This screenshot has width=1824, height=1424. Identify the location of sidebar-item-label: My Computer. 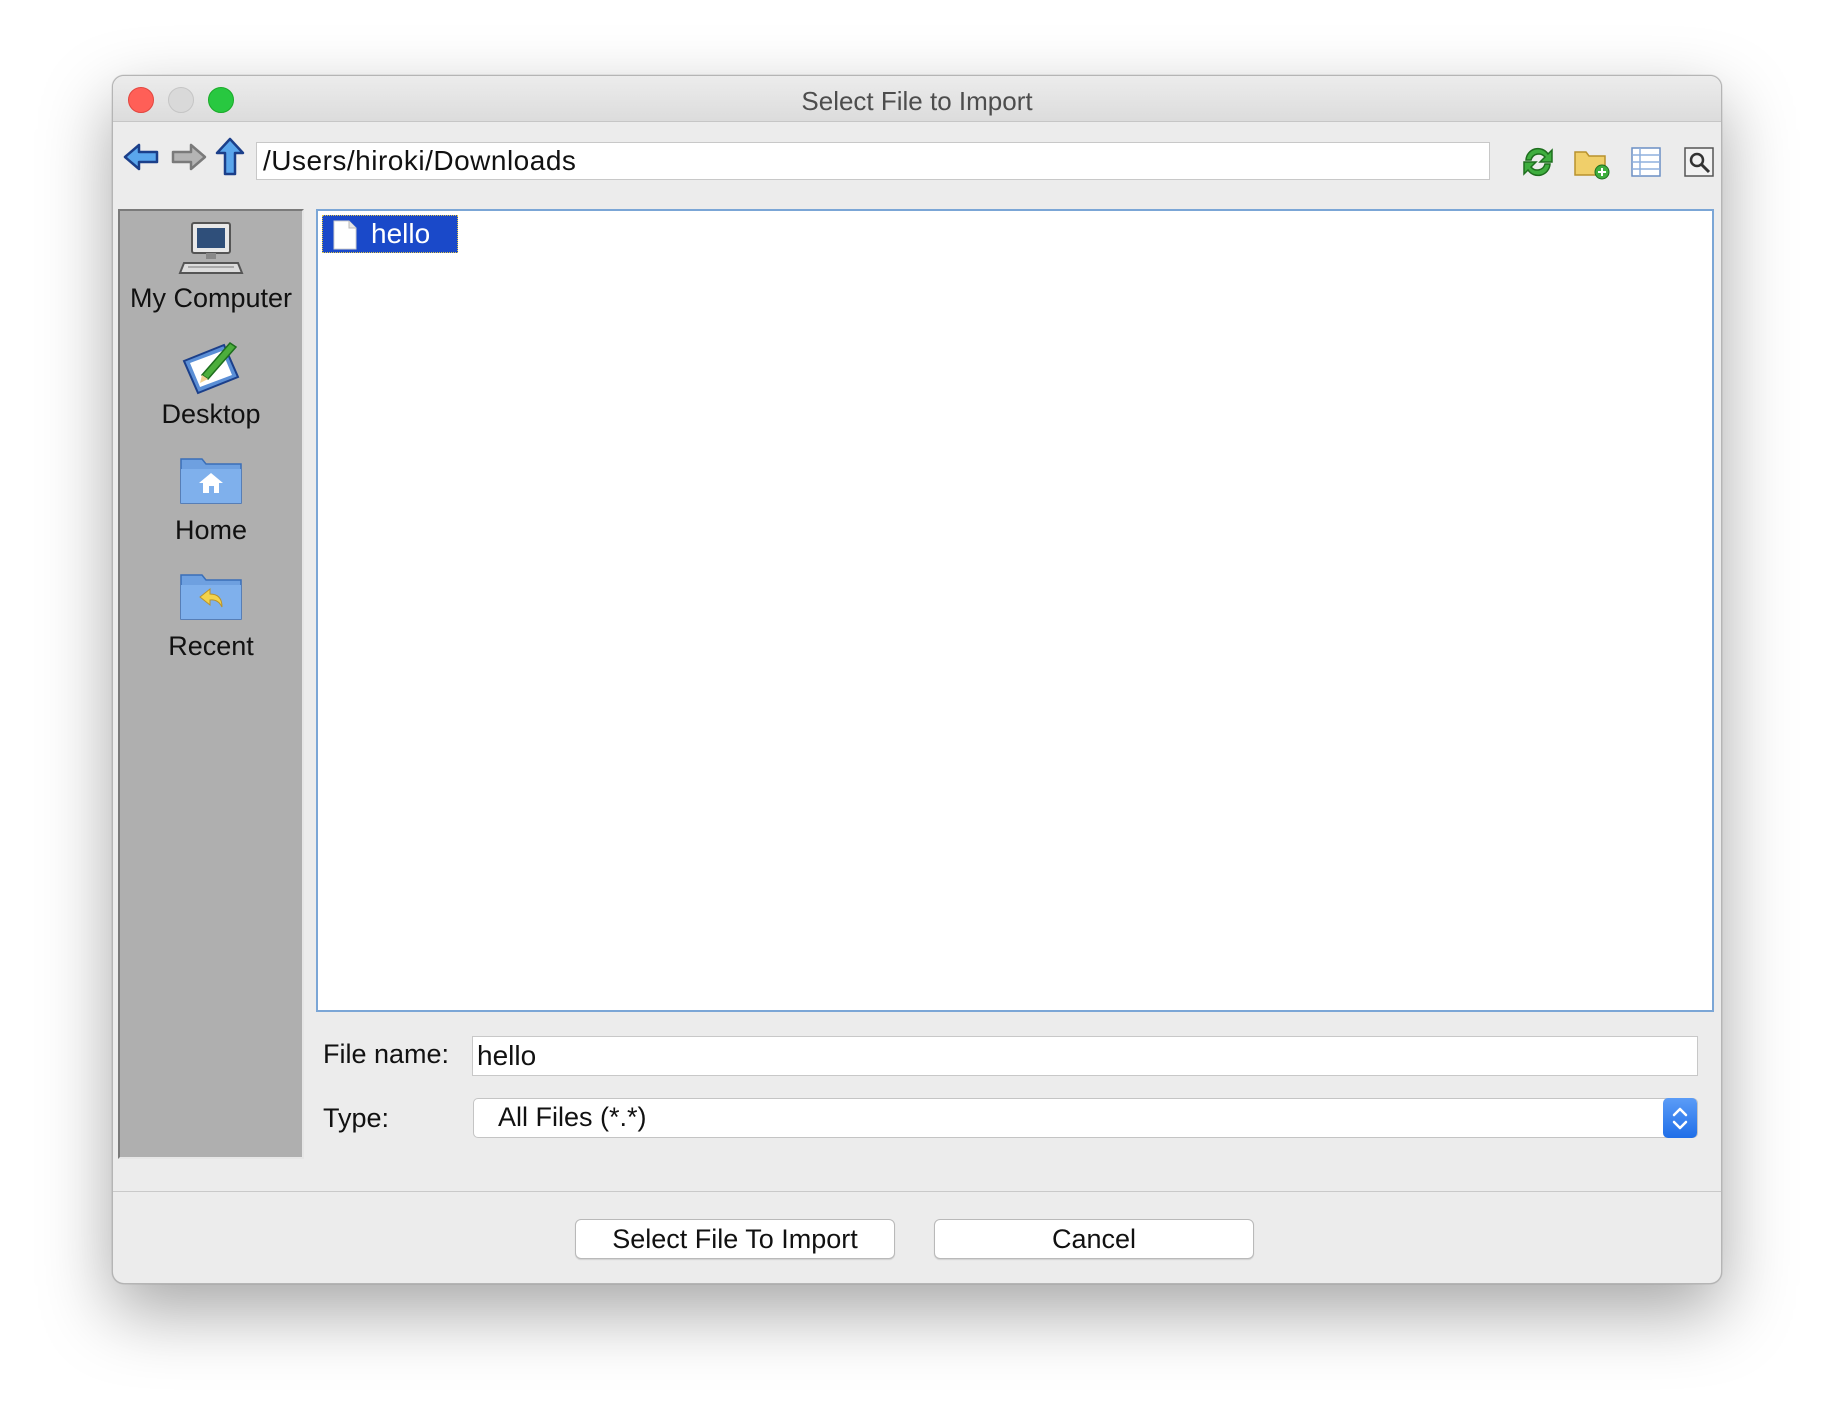
(211, 298).